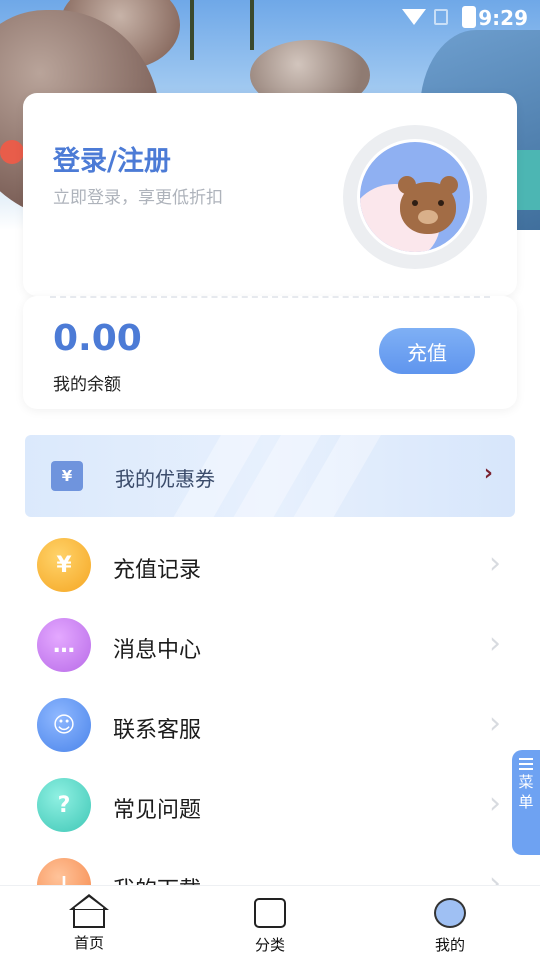  Describe the element at coordinates (414, 17) in the screenshot. I see `wifi-icon` at that location.